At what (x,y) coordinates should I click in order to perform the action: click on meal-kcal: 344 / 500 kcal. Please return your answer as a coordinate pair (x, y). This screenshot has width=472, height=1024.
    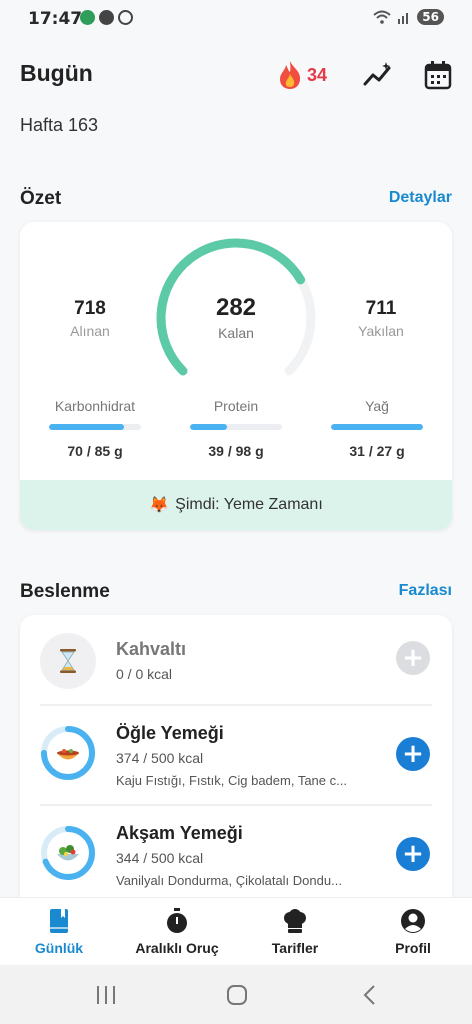
    Looking at the image, I should click on (160, 858).